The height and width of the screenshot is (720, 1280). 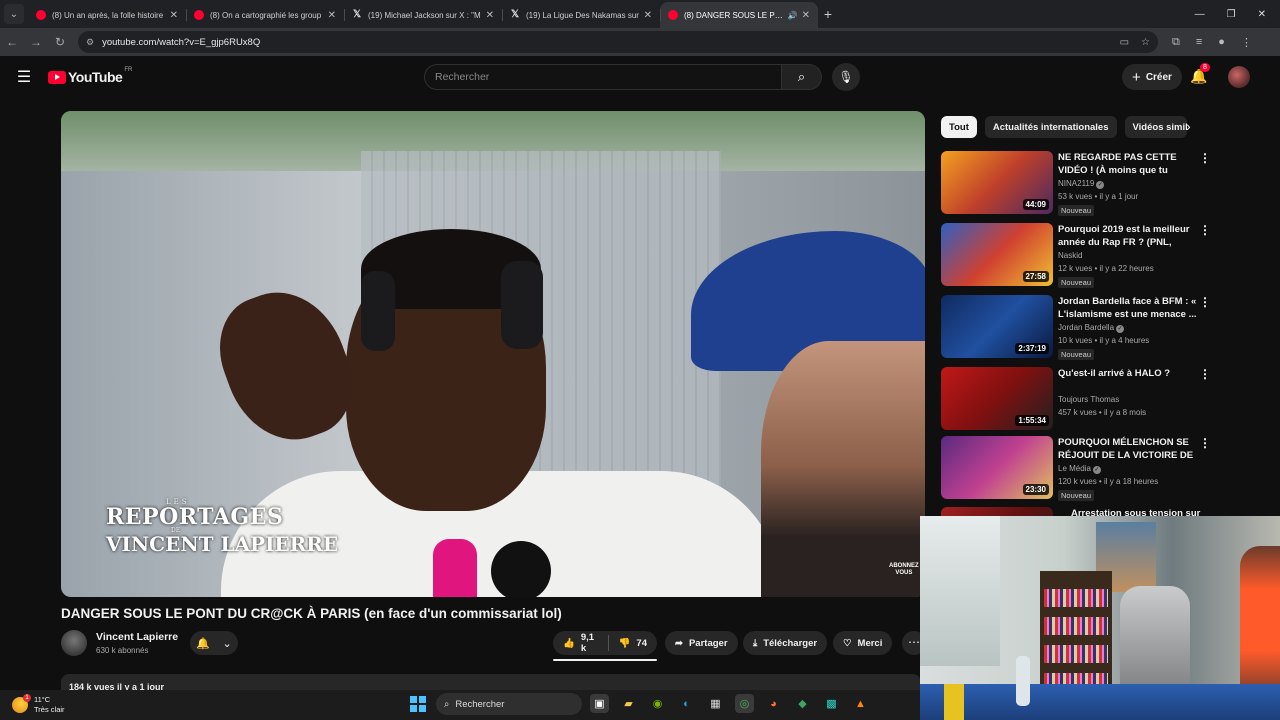 I want to click on reload-icon: ↻, so click(x=60, y=42).